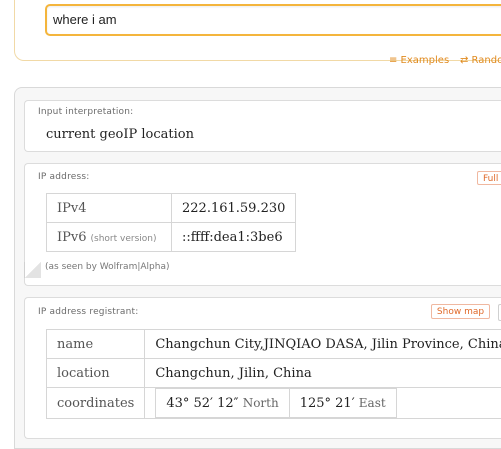 This screenshot has height=449, width=501. I want to click on pod-corner-fold, so click(32, 270).